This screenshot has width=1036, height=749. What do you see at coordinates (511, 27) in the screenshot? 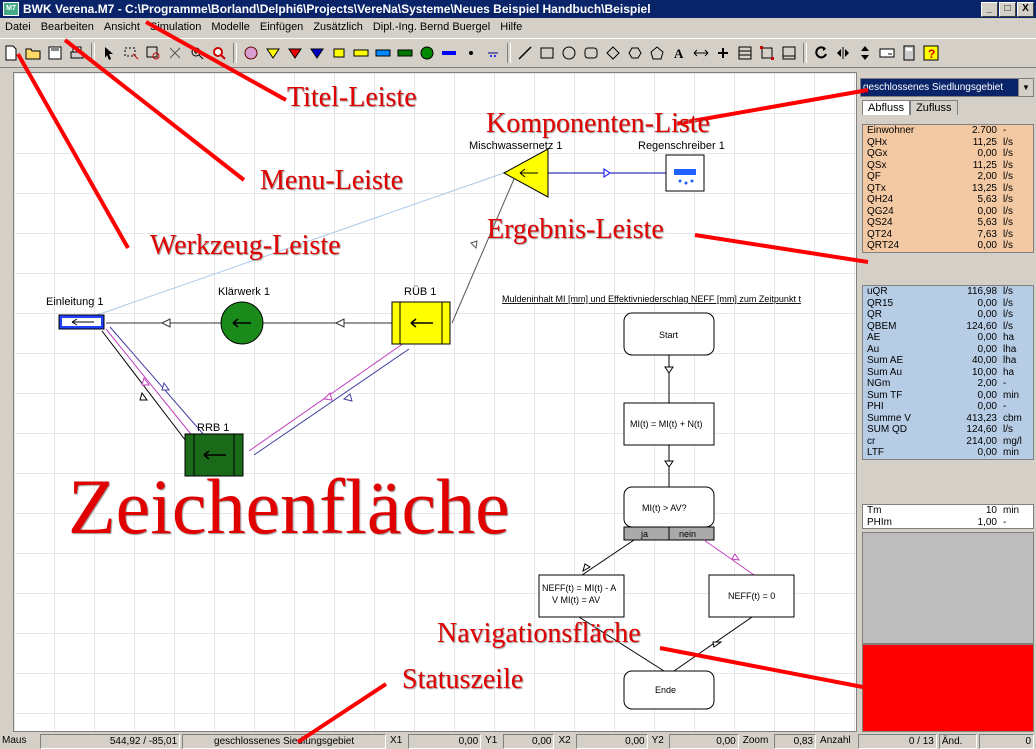
I see `menu-hilfe: Hilfe` at bounding box center [511, 27].